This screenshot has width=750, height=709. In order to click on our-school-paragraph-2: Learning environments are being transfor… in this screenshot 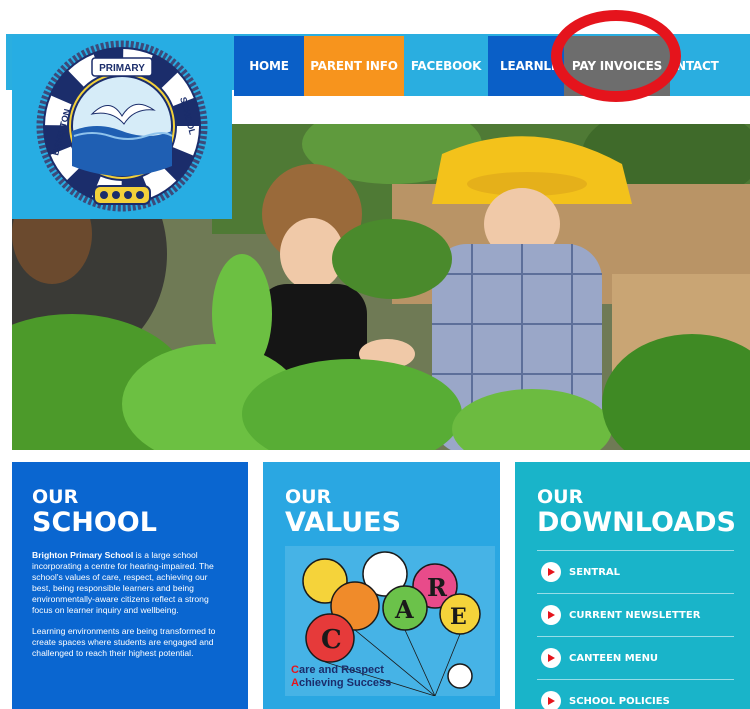, I will do `click(124, 642)`.